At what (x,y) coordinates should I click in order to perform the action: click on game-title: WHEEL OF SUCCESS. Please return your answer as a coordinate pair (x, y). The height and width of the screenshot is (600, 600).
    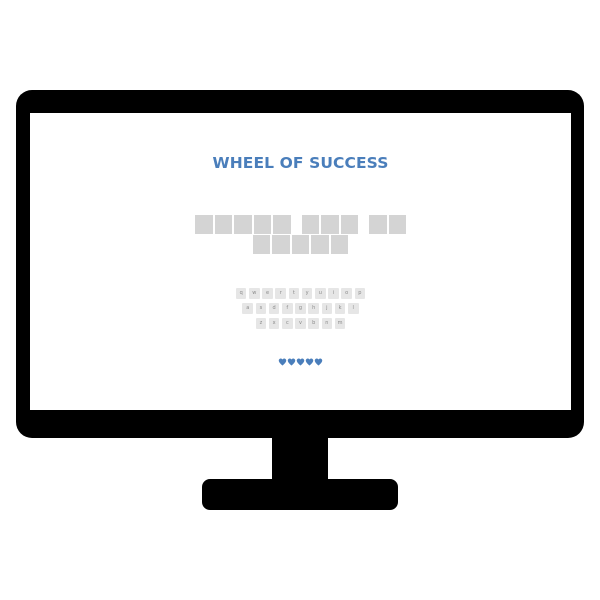
    Looking at the image, I should click on (300, 163).